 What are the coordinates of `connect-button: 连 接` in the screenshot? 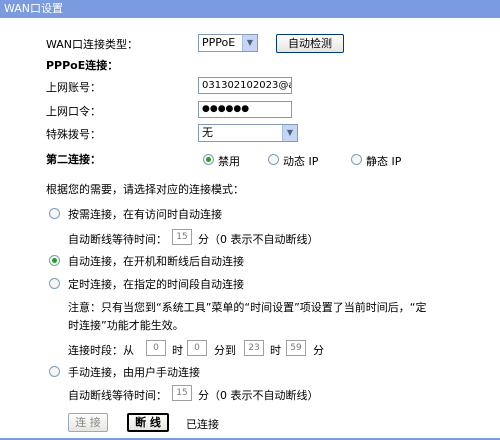 It's located at (88, 422).